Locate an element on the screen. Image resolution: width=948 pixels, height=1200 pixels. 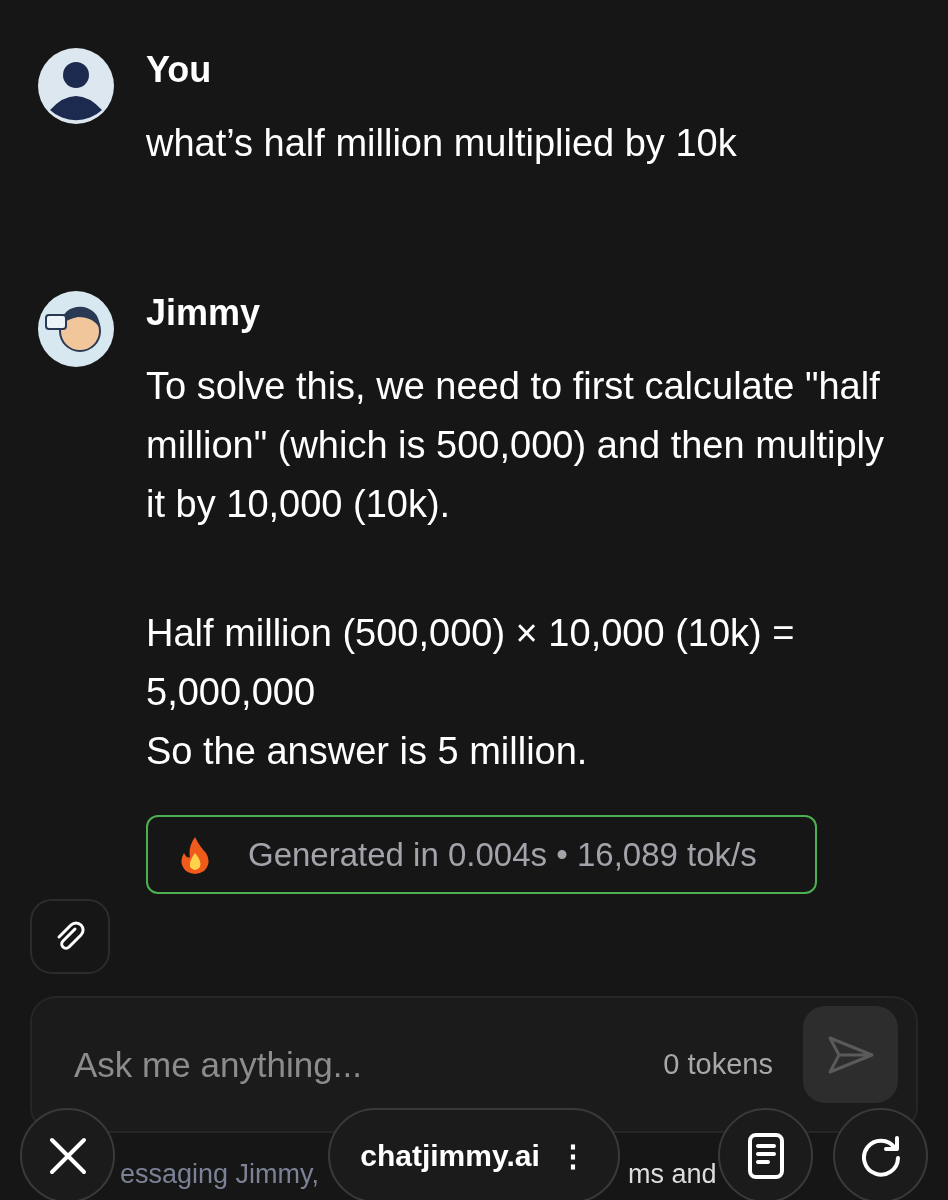
disclaimer-text: essaging Jimmy, is located at coordinates (220, 1174).